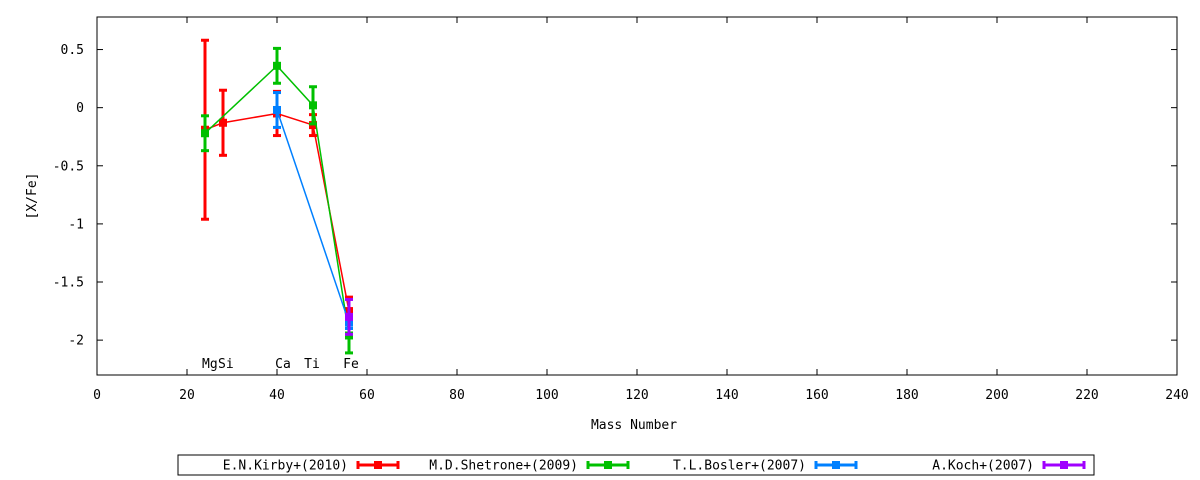  I want to click on x-axis-title: Mass Number, so click(634, 425).